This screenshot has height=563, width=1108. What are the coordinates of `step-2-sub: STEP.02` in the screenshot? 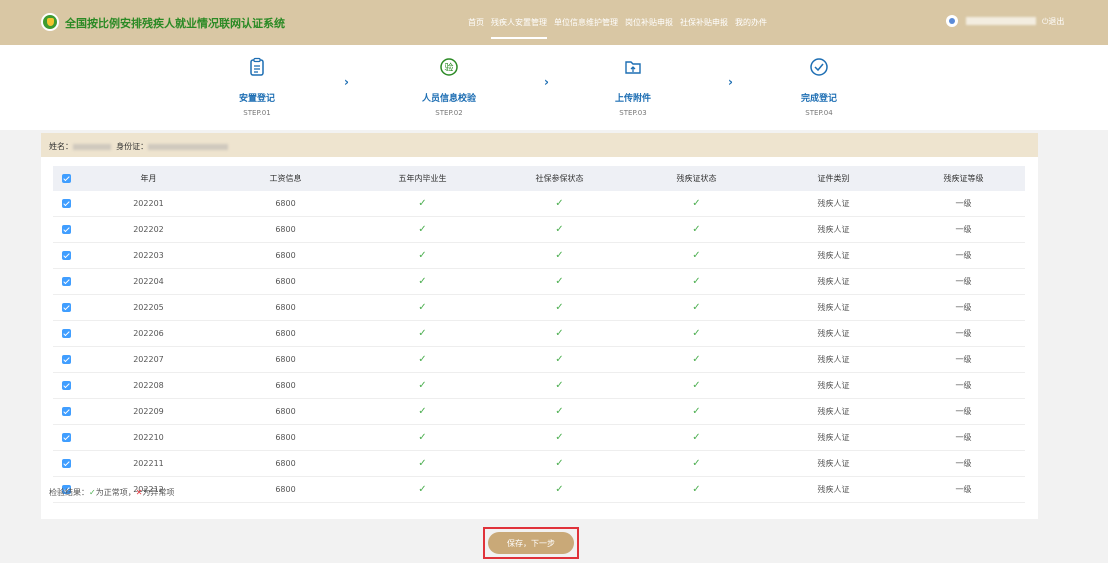 It's located at (449, 113).